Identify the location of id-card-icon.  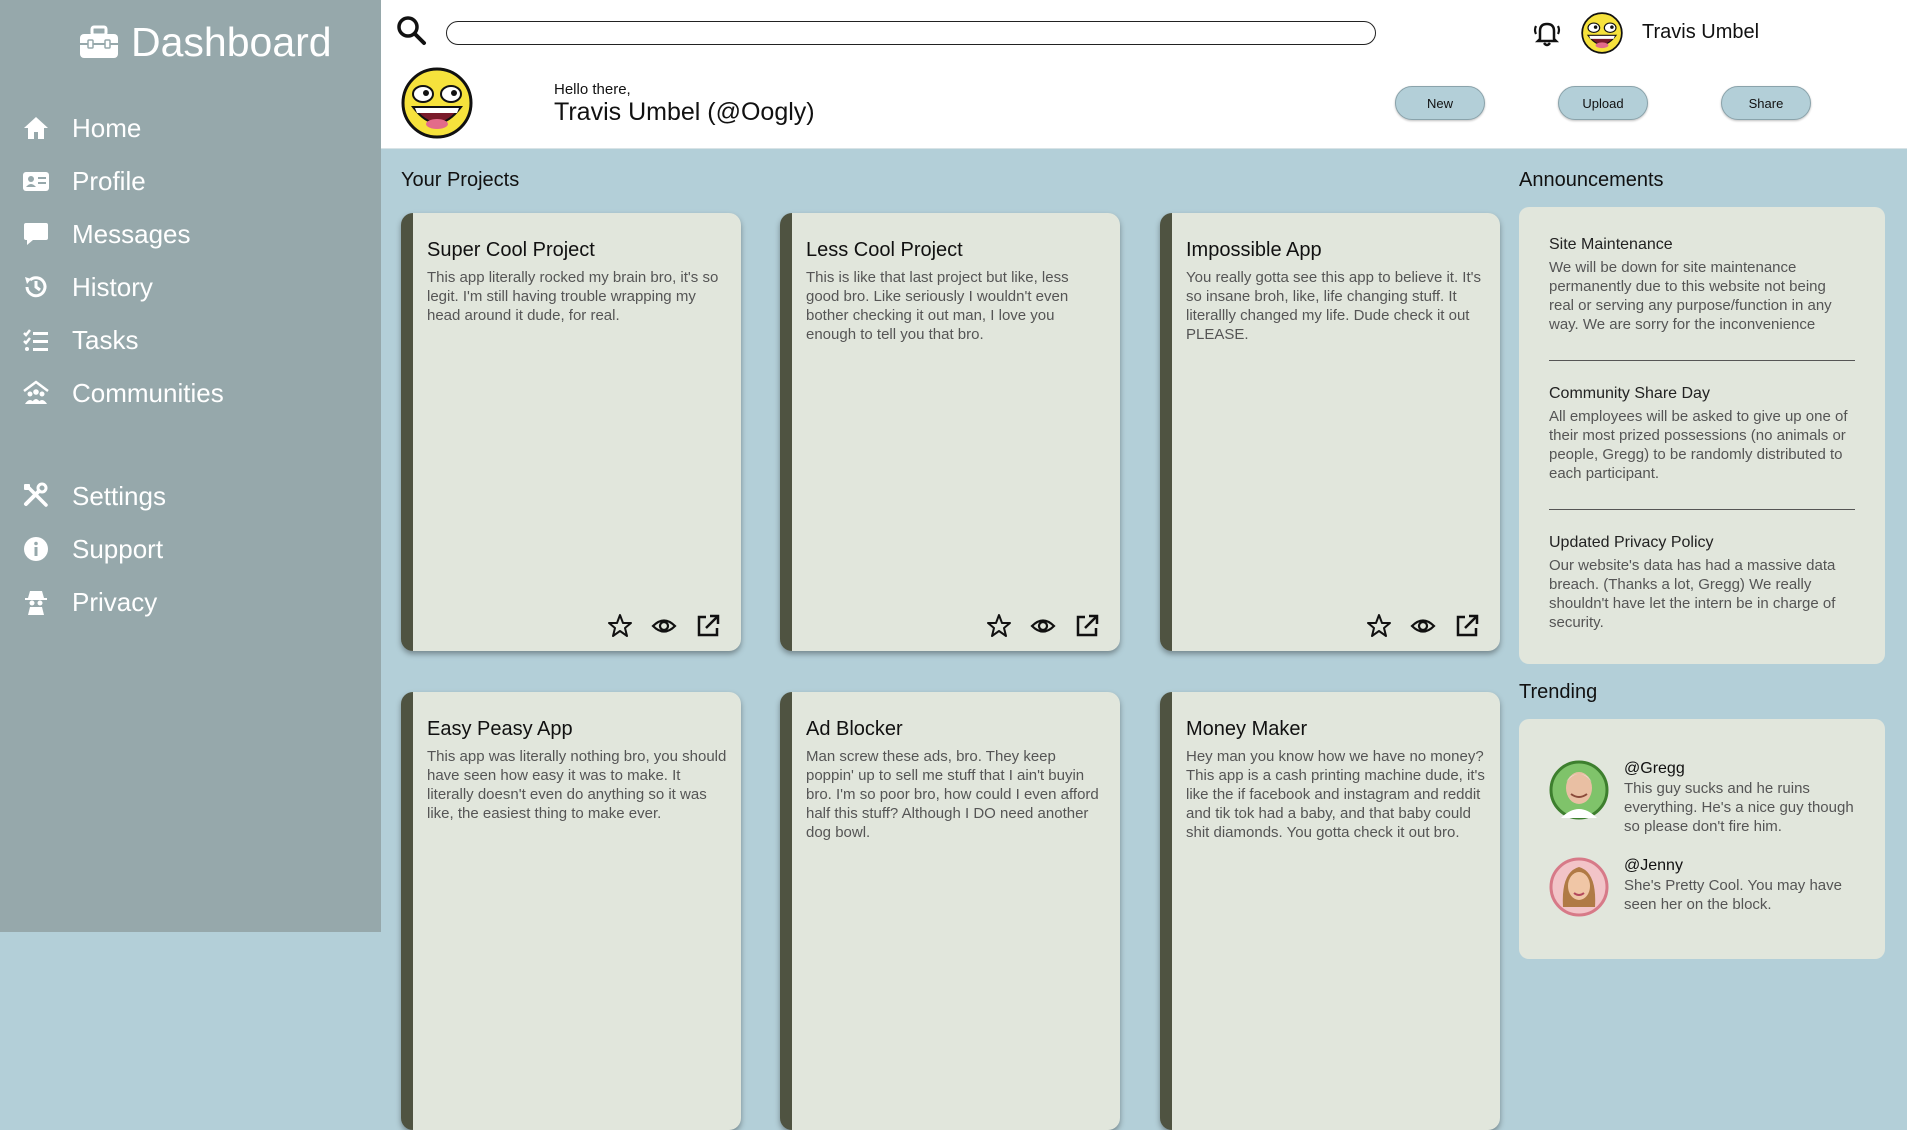
(36, 181).